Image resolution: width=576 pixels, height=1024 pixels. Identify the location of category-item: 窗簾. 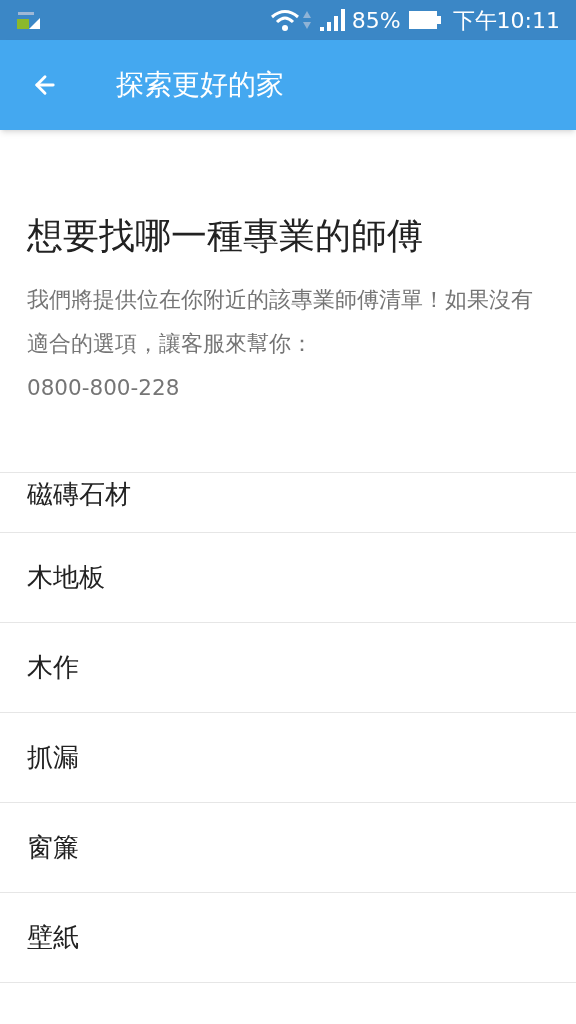
(288, 848).